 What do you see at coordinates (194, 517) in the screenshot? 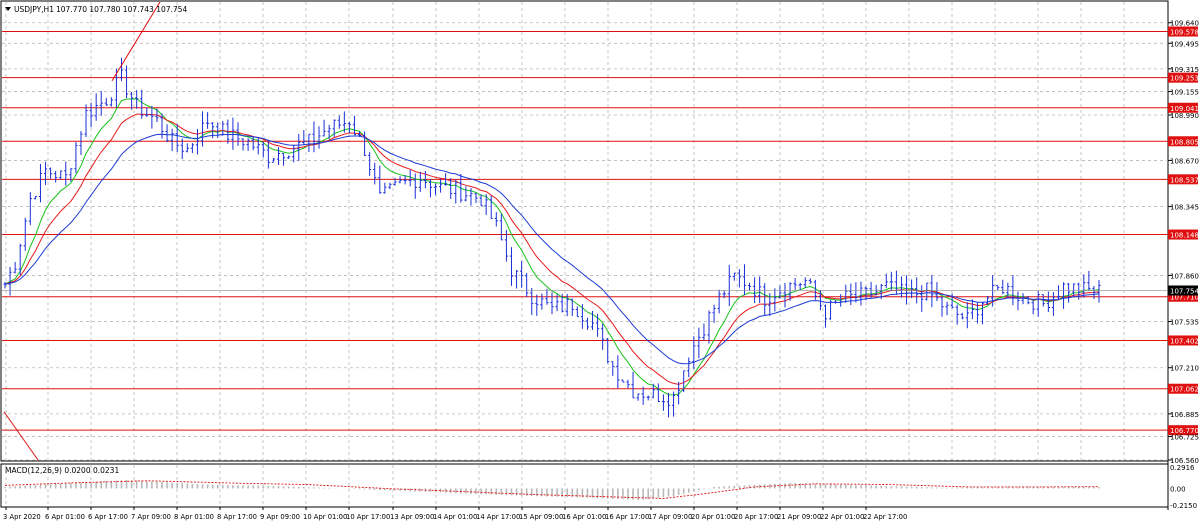
I see `x-tick-label: 8 Apr 01:00` at bounding box center [194, 517].